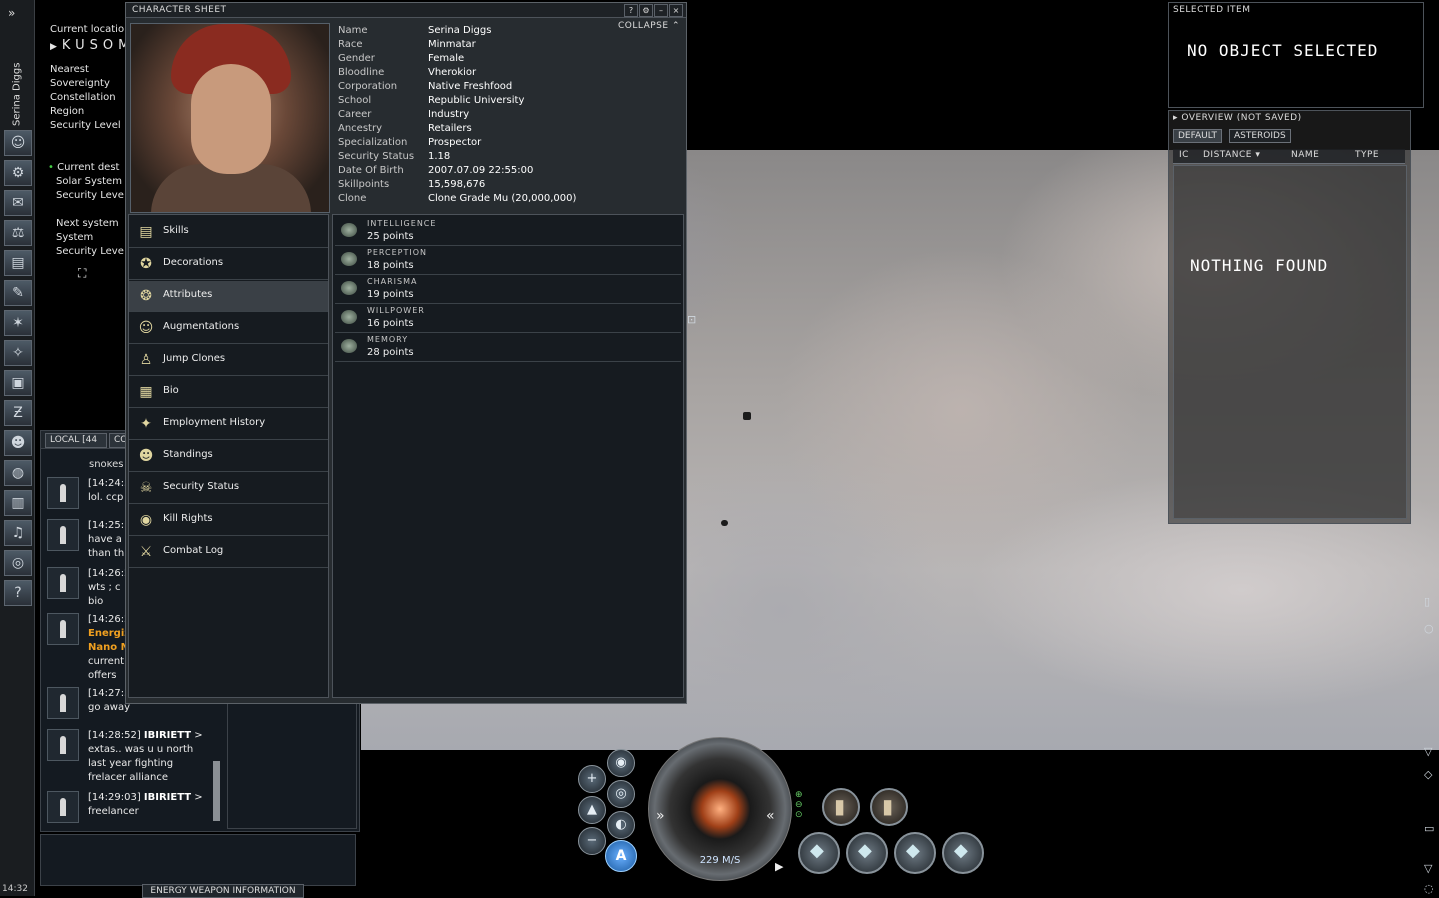  Describe the element at coordinates (799, 805) in the screenshot. I see `speed-controls-icon: ⊕ ⊖ ⊙` at that location.